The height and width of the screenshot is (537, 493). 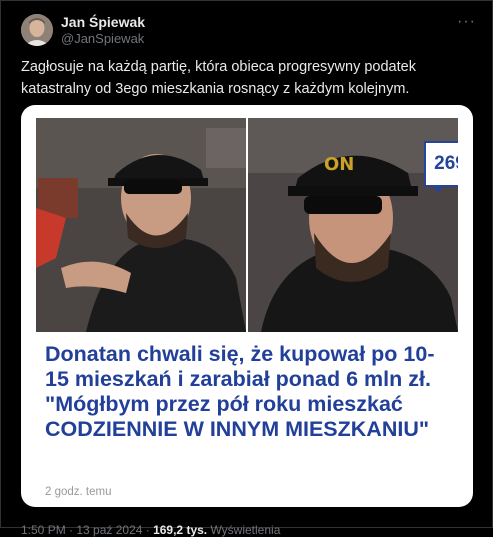 I want to click on more-dots-icon: ···, so click(x=466, y=22).